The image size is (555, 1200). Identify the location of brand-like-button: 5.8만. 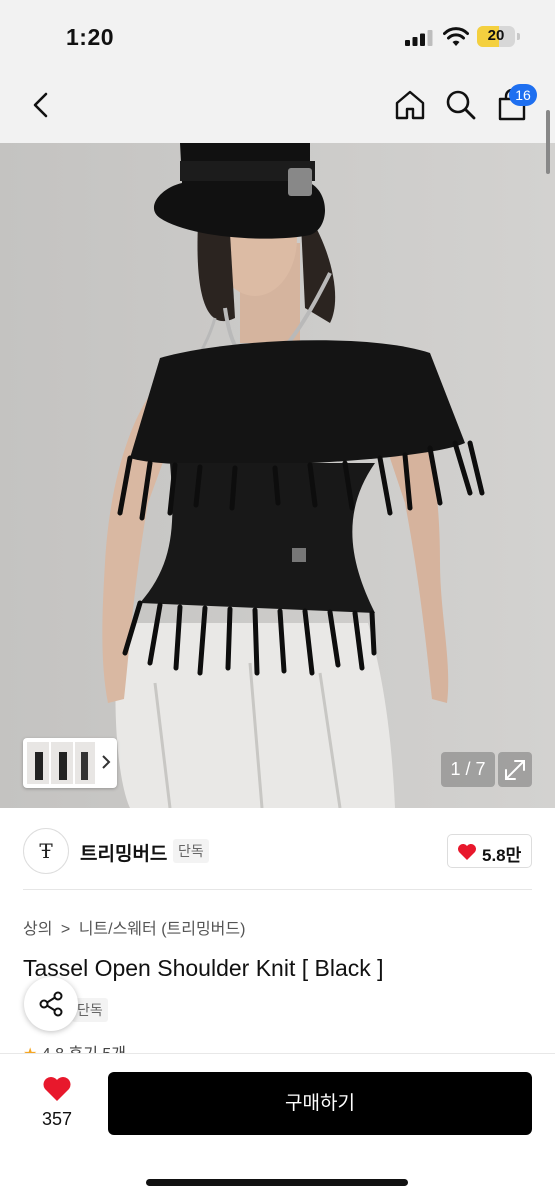
(489, 851).